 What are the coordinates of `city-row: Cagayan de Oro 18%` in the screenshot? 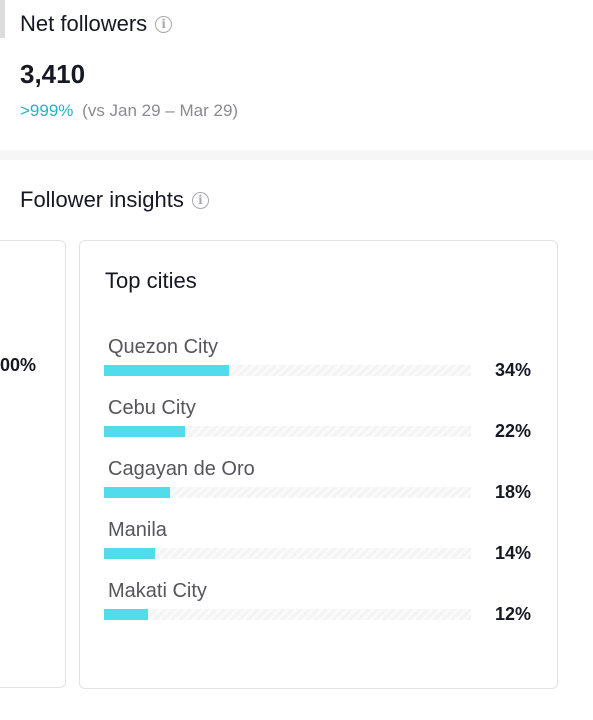 It's located at (319, 483).